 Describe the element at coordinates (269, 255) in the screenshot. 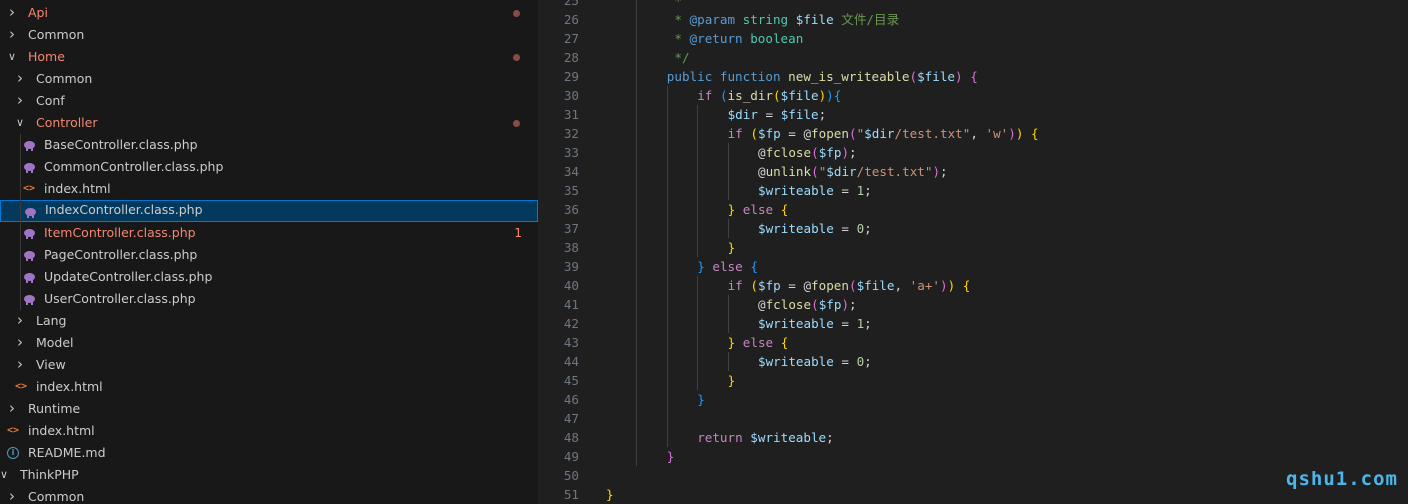

I see `file-pagecontroller-class-php: PageController.class.php` at that location.